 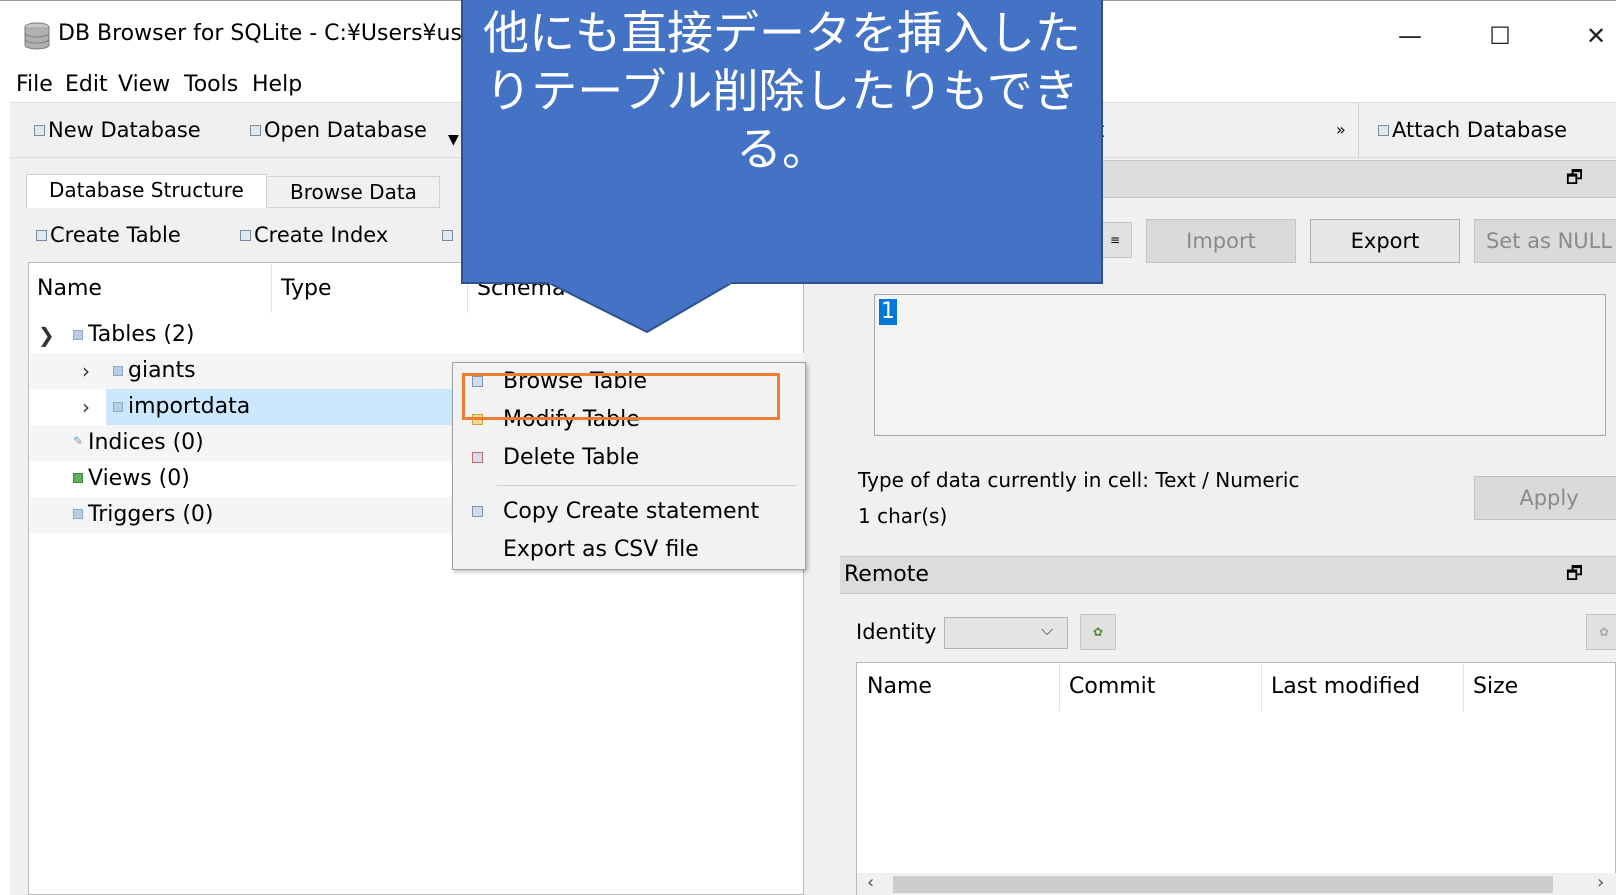 I want to click on view-icon, so click(x=78, y=478).